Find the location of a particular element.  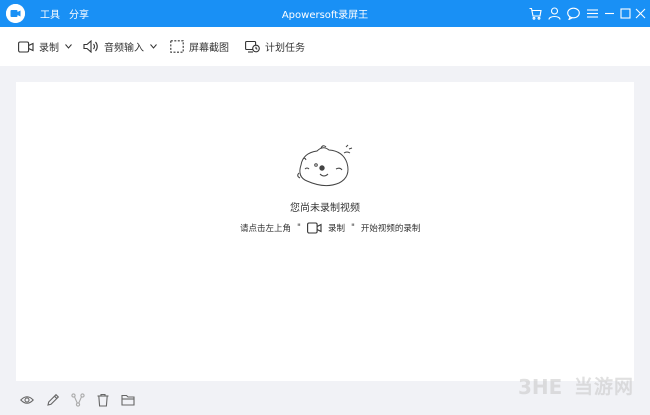

schedule-task-label: 计划任务 is located at coordinates (285, 48).